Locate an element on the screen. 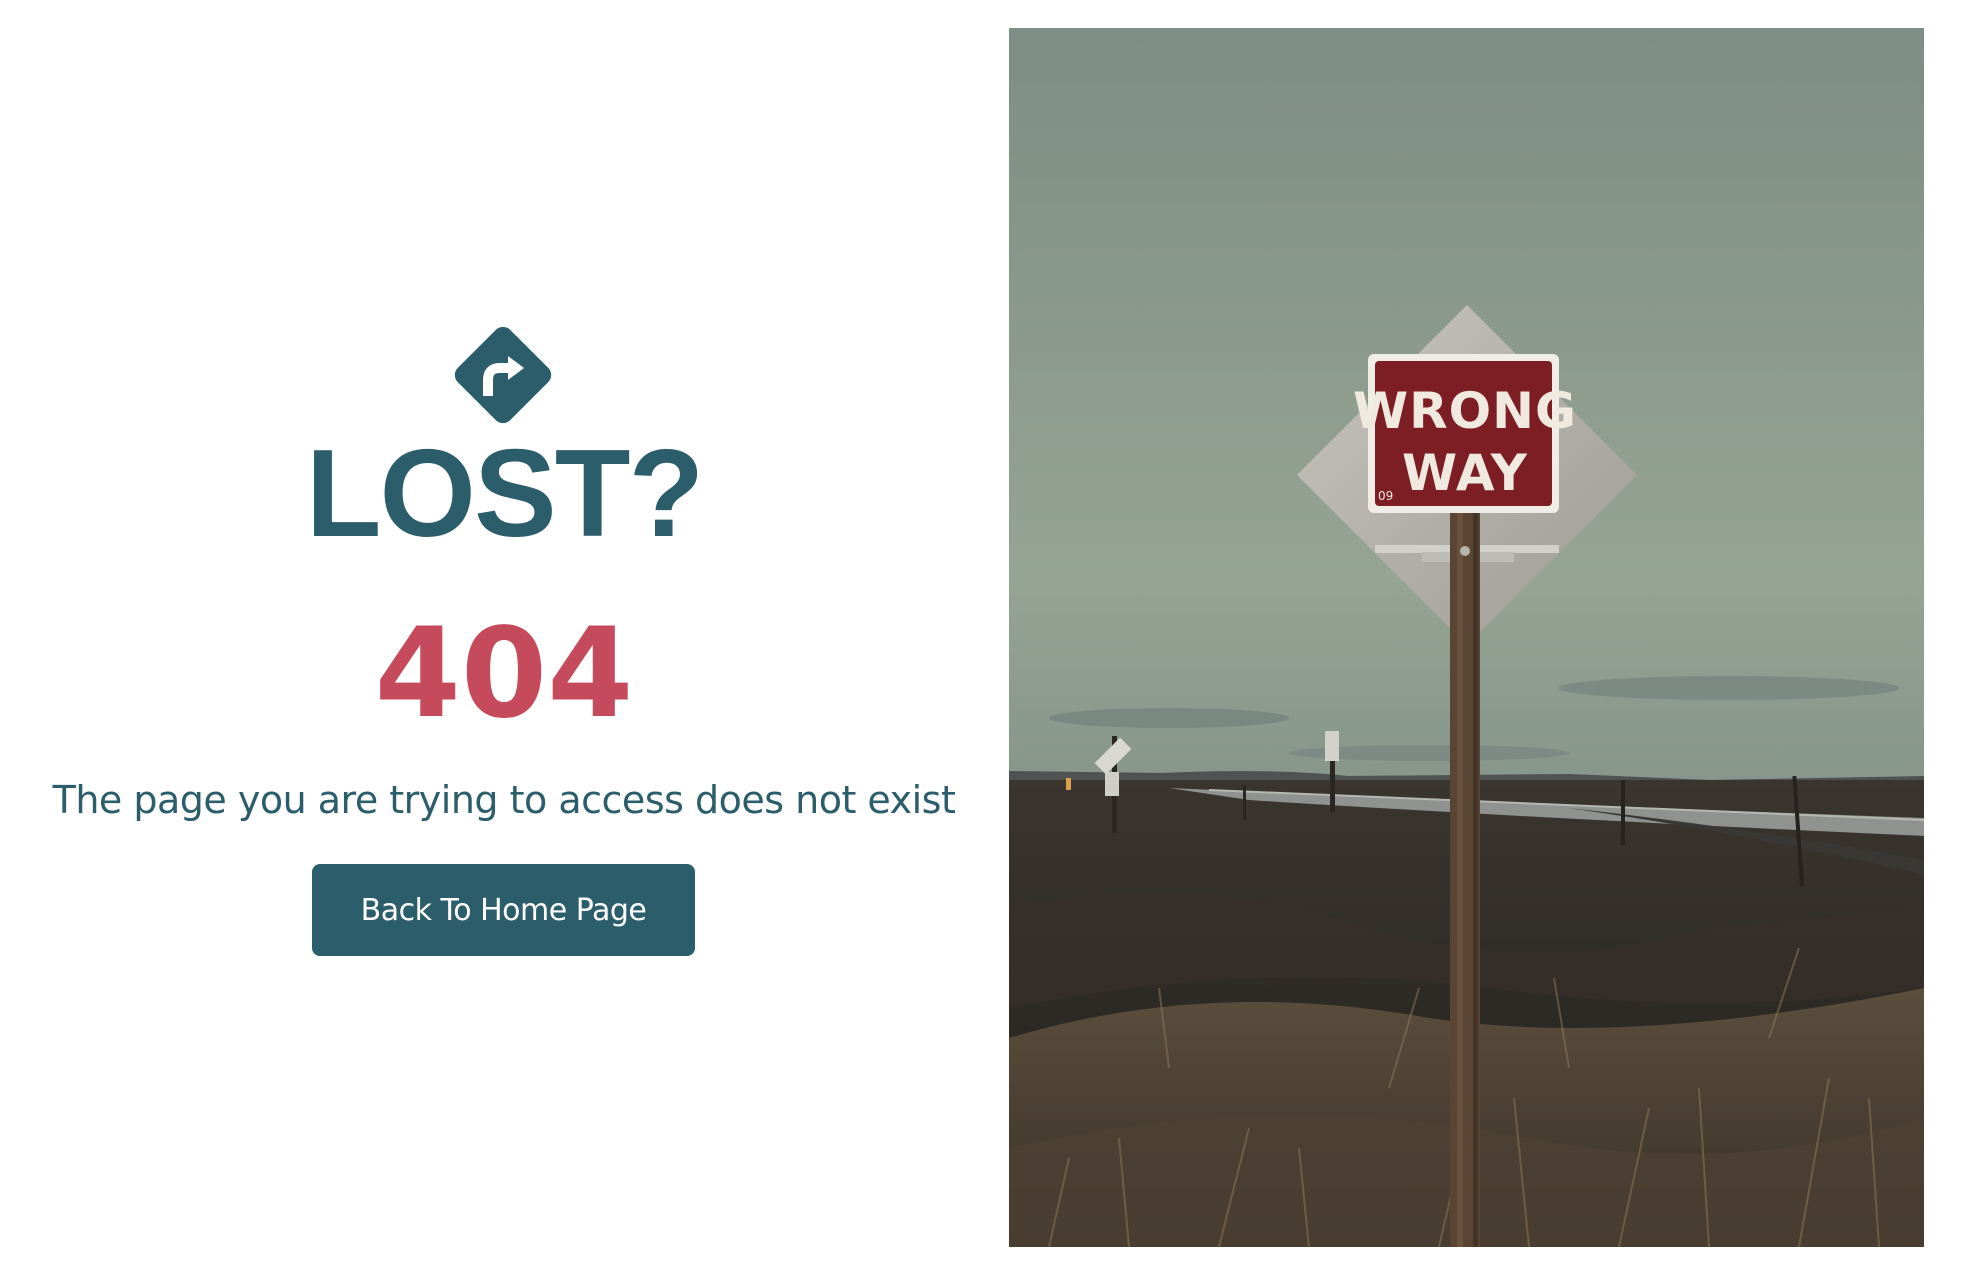 The image size is (1966, 1272). sign-number: 09 is located at coordinates (1385, 496).